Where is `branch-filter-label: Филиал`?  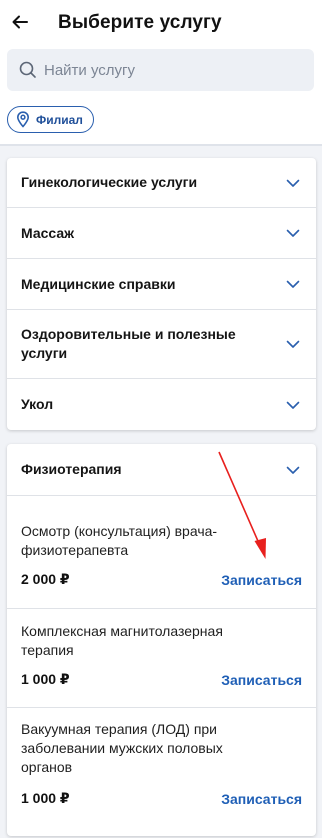 branch-filter-label: Филиал is located at coordinates (59, 119).